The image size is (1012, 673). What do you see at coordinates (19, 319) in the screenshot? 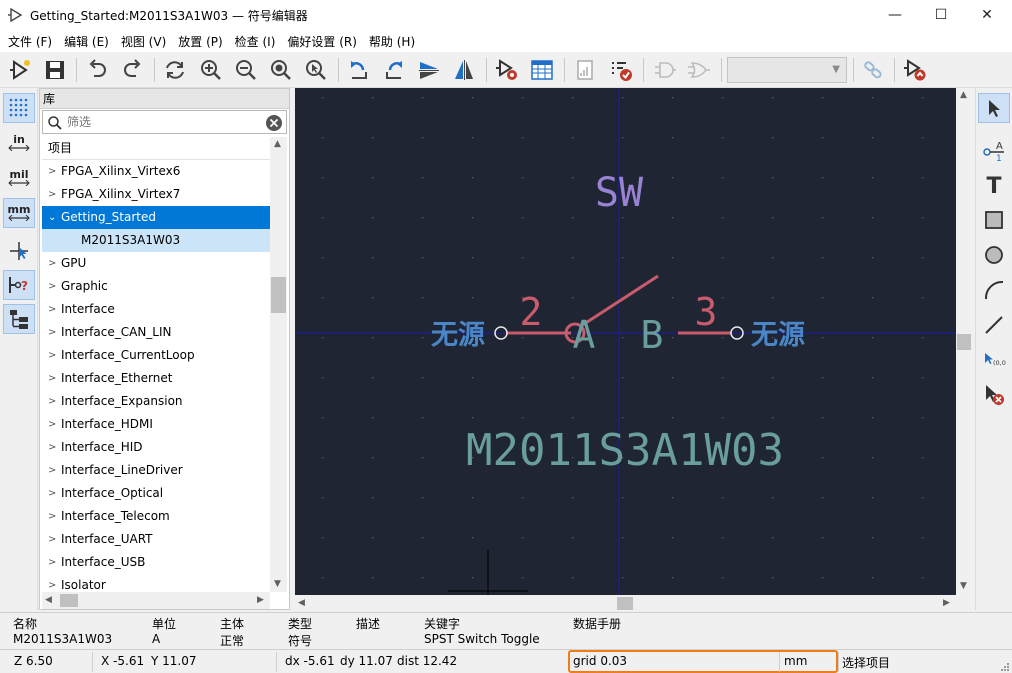
I see `toggle-tree-panel-button` at bounding box center [19, 319].